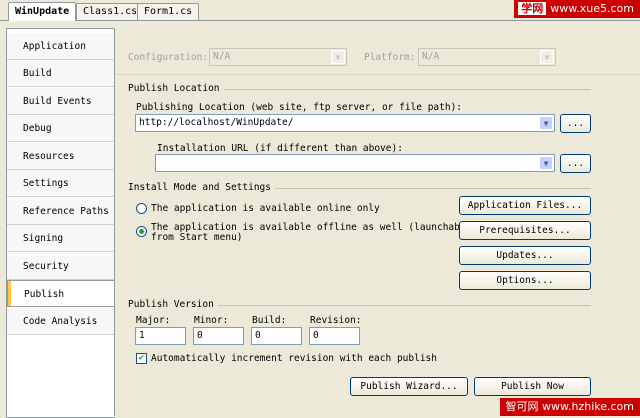 This screenshot has width=640, height=418. Describe the element at coordinates (153, 320) in the screenshot. I see `major-label: Major:` at that location.